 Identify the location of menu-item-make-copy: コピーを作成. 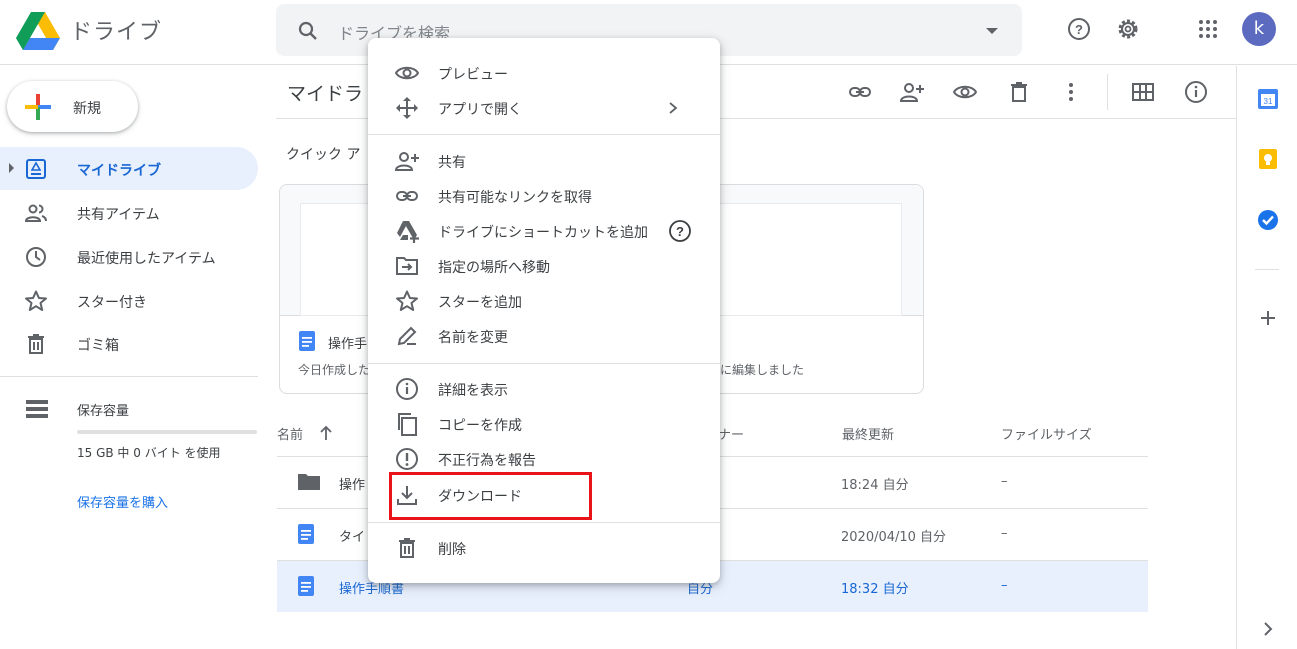
(544, 423).